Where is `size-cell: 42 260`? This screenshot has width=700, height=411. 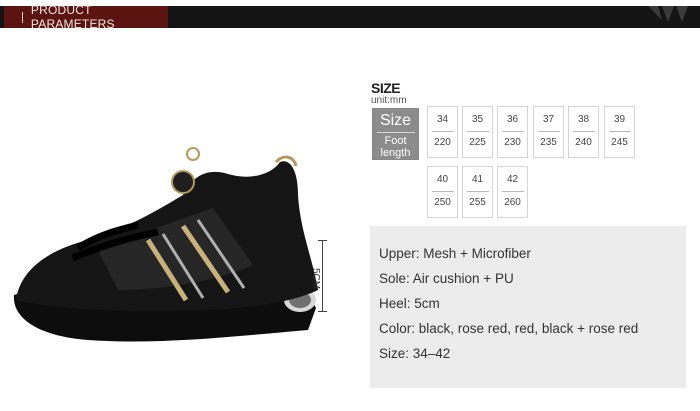
size-cell: 42 260 is located at coordinates (512, 192).